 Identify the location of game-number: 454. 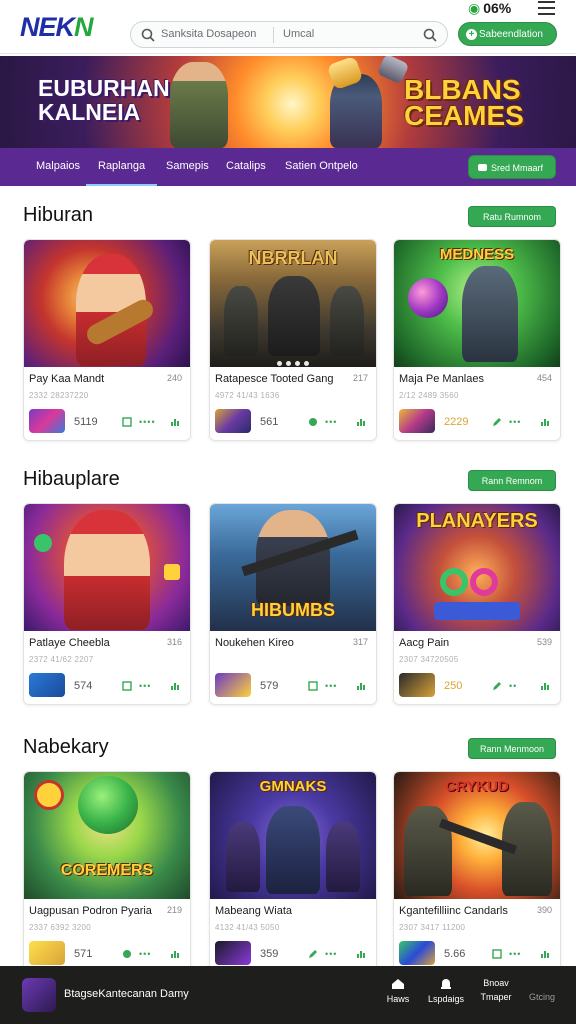
(544, 378).